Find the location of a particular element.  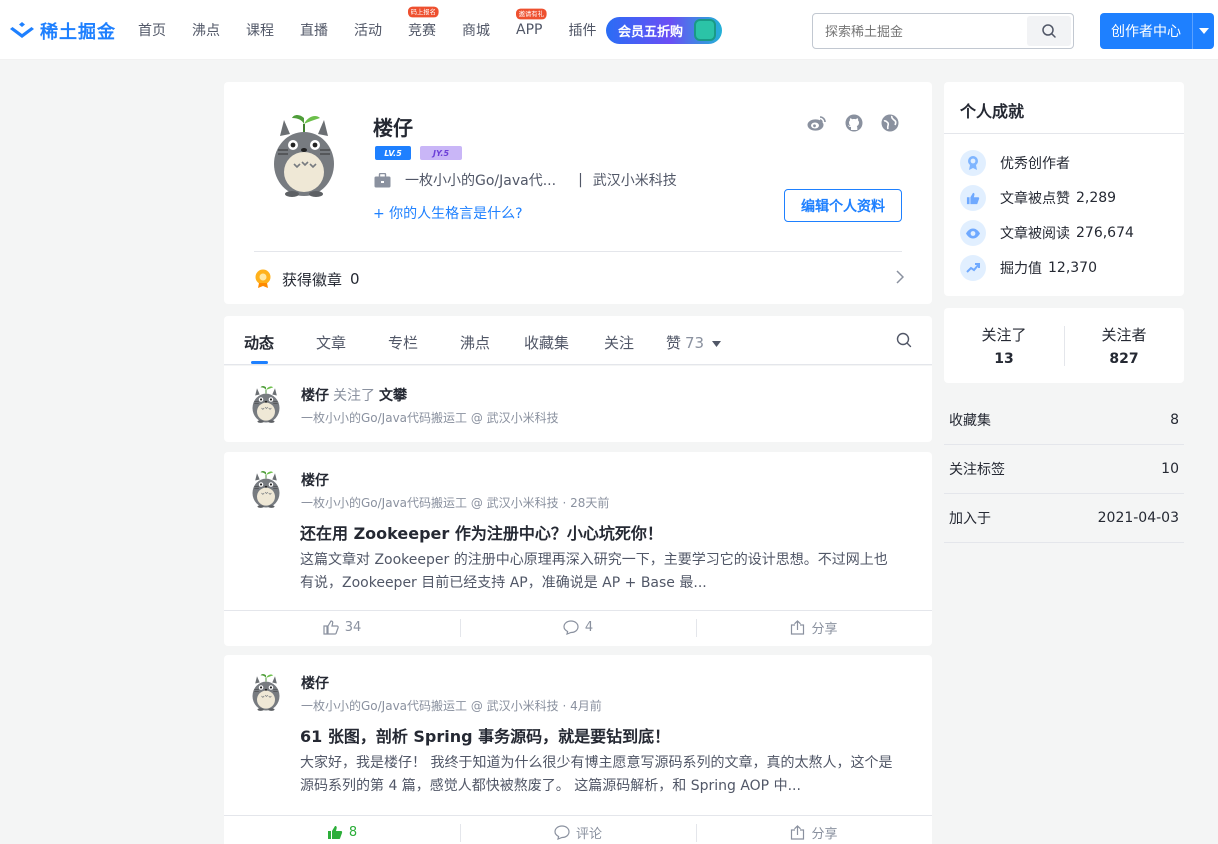

tab-following: 关注 is located at coordinates (619, 342).